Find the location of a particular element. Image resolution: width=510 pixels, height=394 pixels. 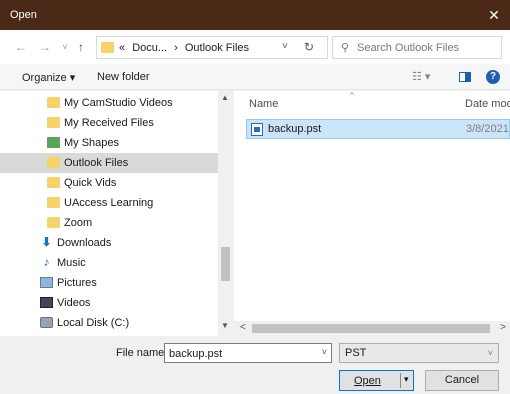

tree-item-my-shapes: My Shapes is located at coordinates (109, 143).